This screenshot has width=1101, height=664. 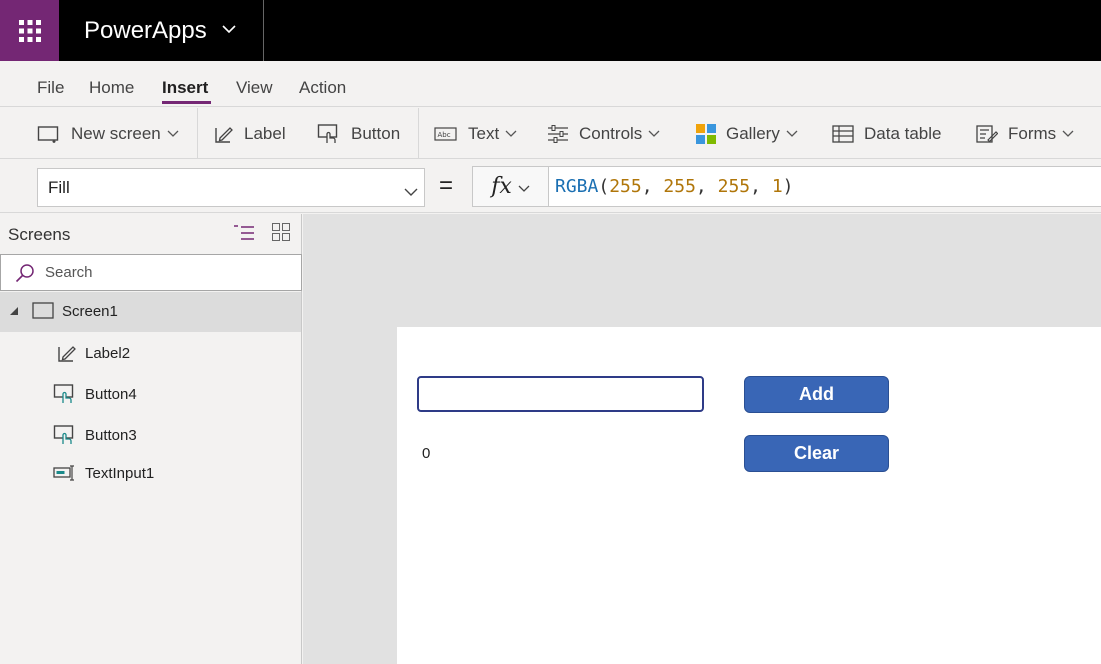 I want to click on search-icon, so click(x=25, y=273).